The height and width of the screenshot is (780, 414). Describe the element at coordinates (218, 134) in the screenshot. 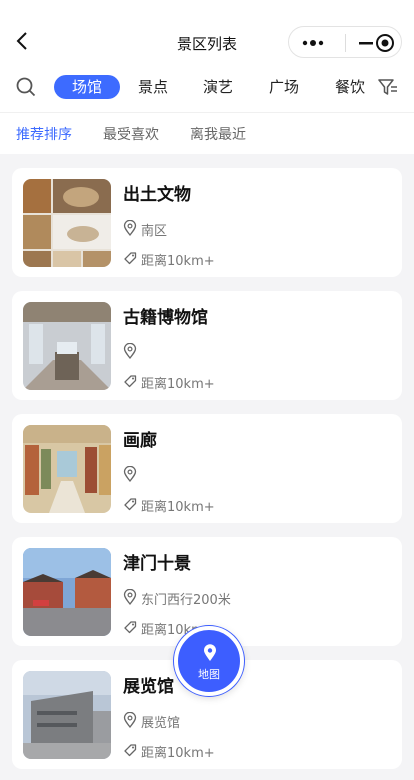

I see `sort-nearest: 离我最近` at that location.